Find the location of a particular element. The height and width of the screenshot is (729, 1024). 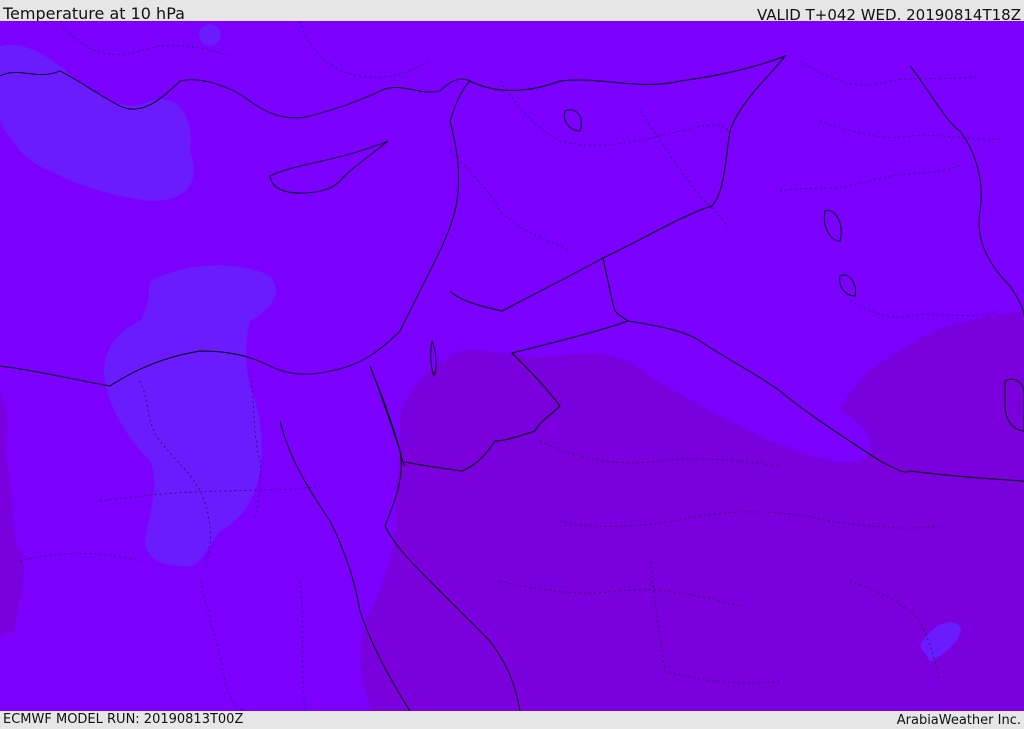

credit-text: ArabiaWeather Inc. is located at coordinates (958, 720).